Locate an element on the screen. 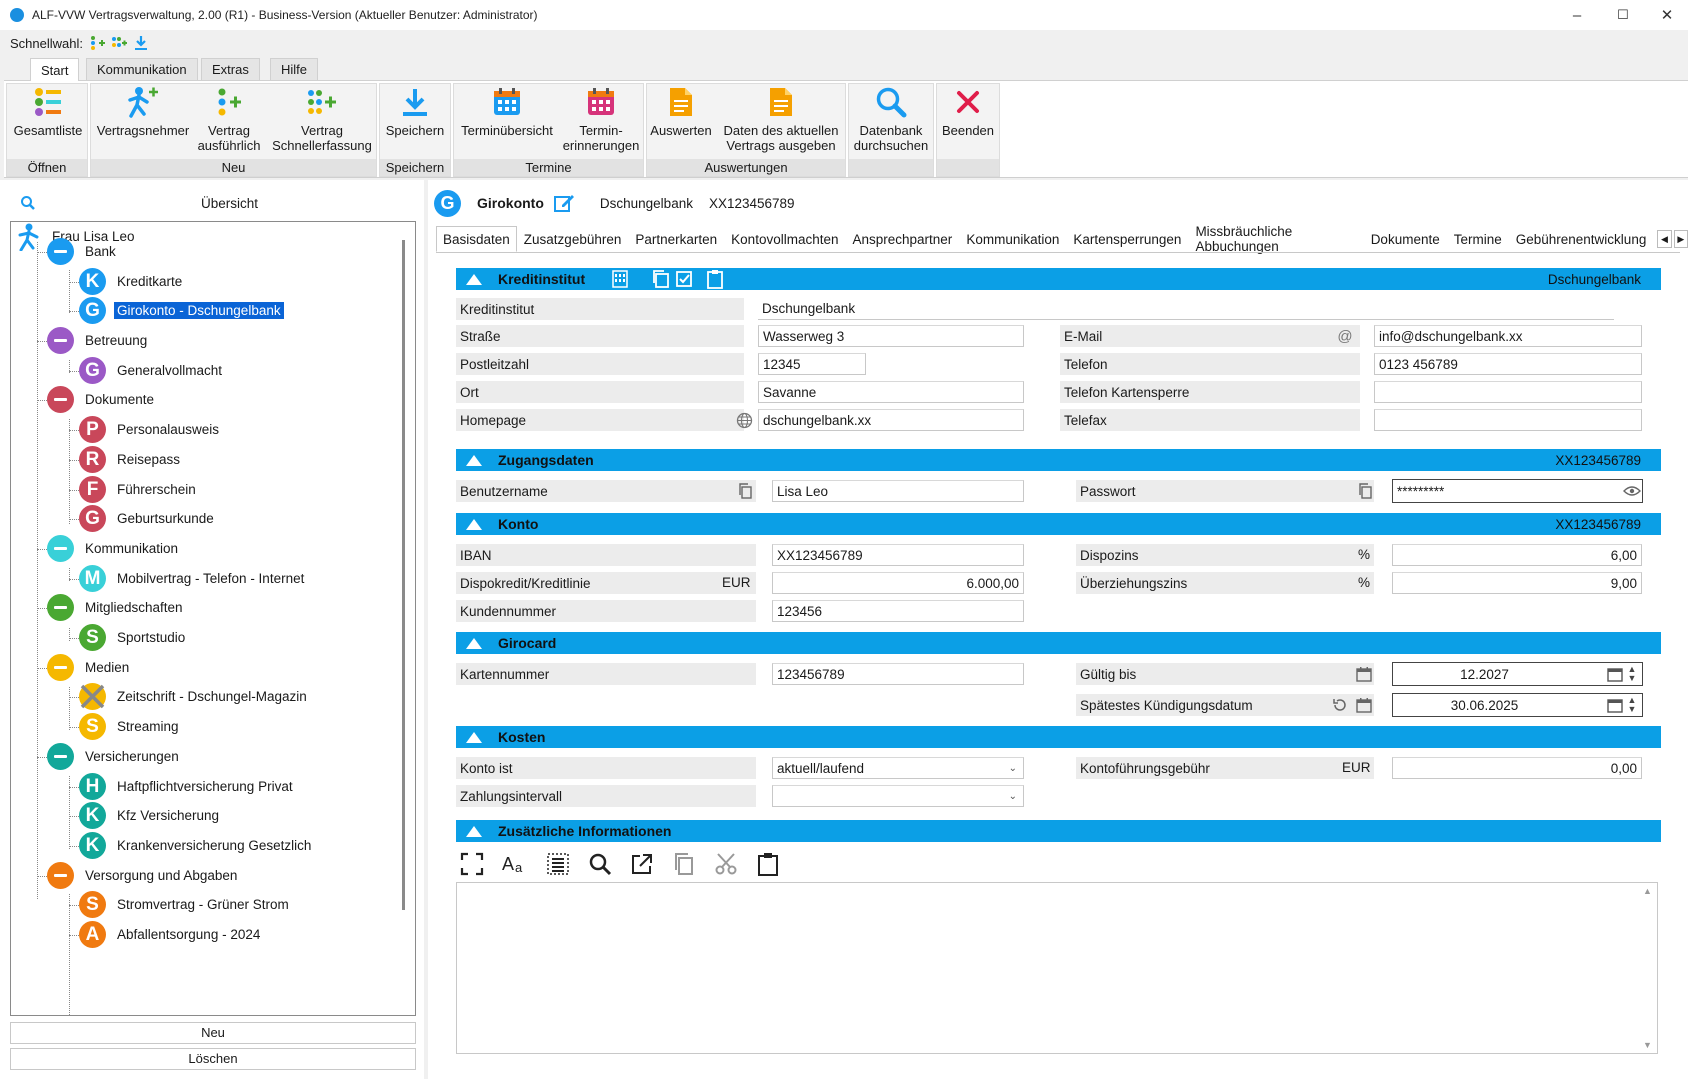  section-konto: Konto XX123456789 is located at coordinates (1058, 524).